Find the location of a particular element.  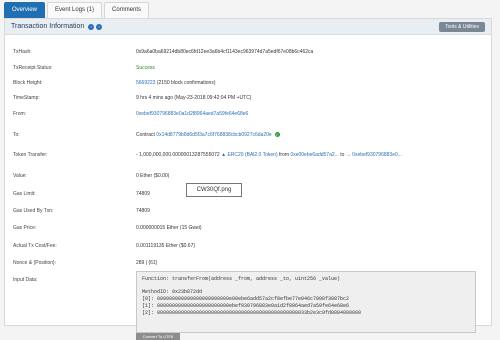

method-id: MethodID: 0x23b872dd is located at coordinates (172, 292).